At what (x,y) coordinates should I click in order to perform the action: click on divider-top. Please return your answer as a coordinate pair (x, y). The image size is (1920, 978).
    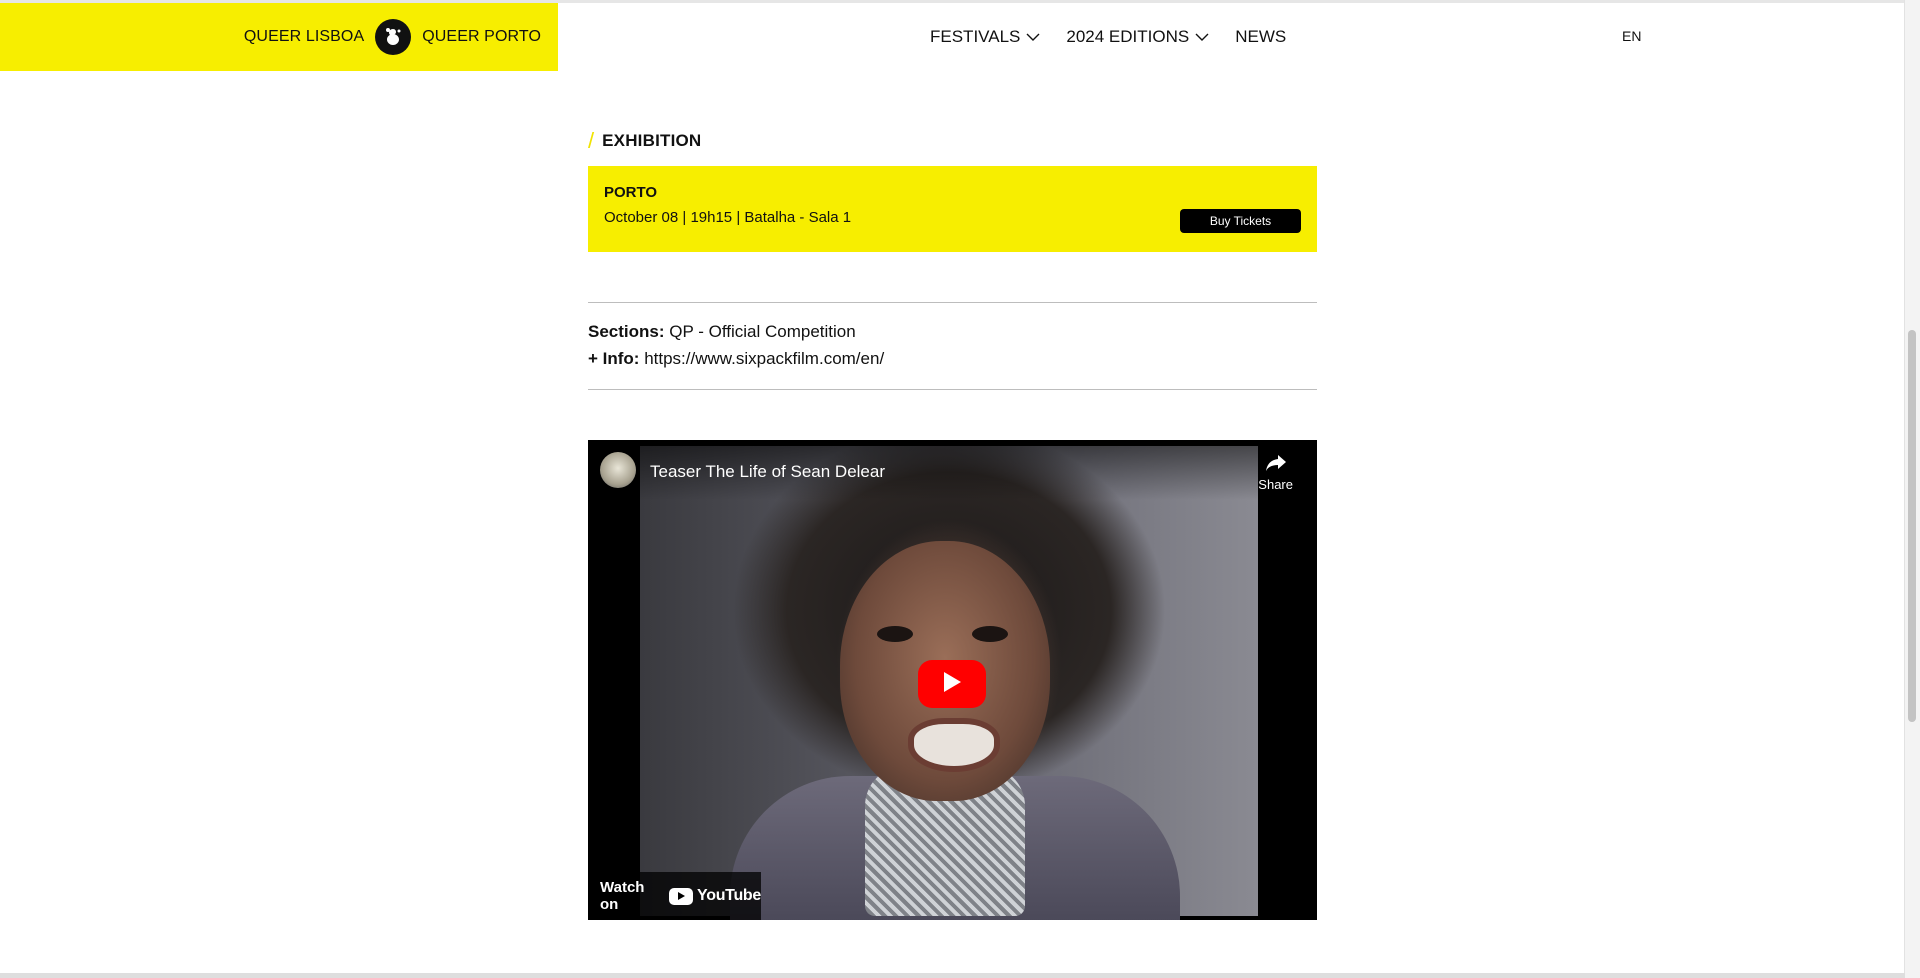
    Looking at the image, I should click on (952, 302).